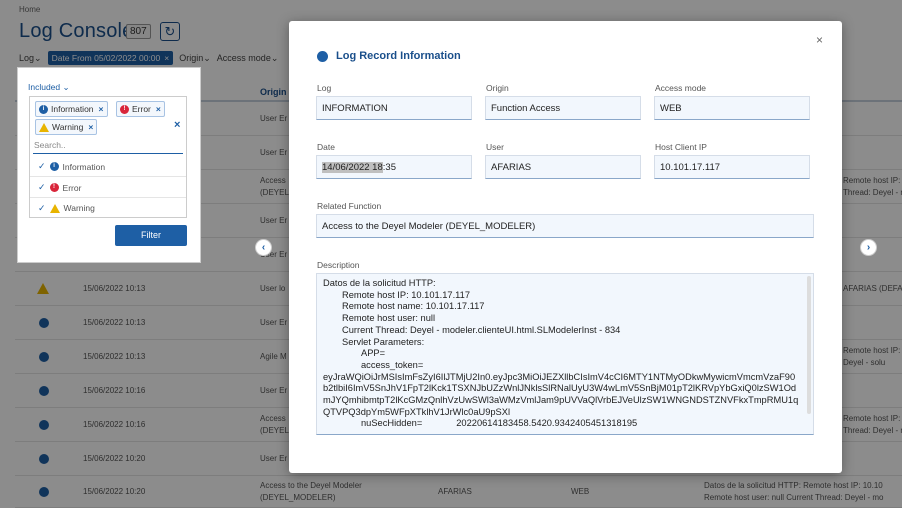  I want to click on access-mode-label: Access mode, so click(681, 88).